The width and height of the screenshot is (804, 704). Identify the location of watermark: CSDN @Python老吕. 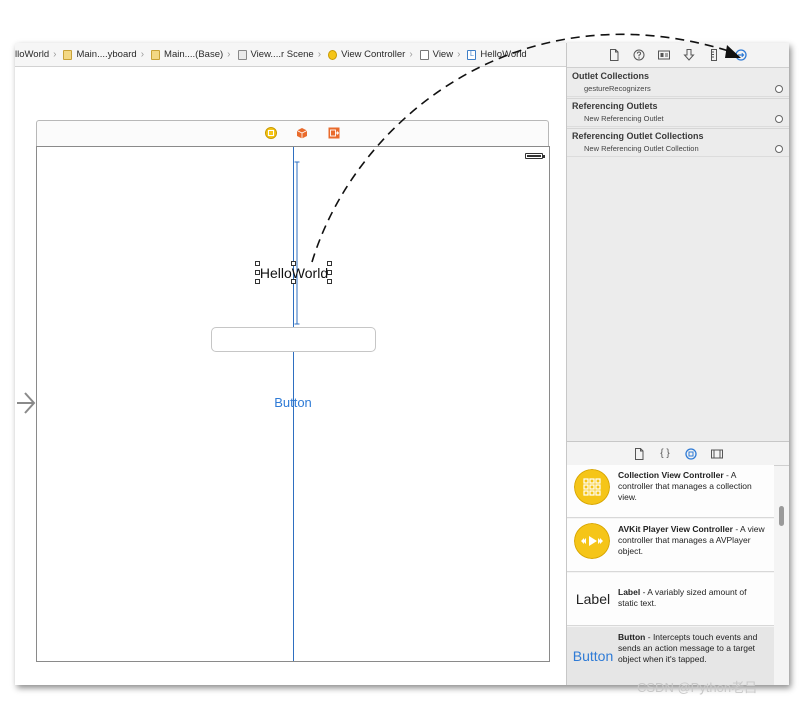
(697, 687).